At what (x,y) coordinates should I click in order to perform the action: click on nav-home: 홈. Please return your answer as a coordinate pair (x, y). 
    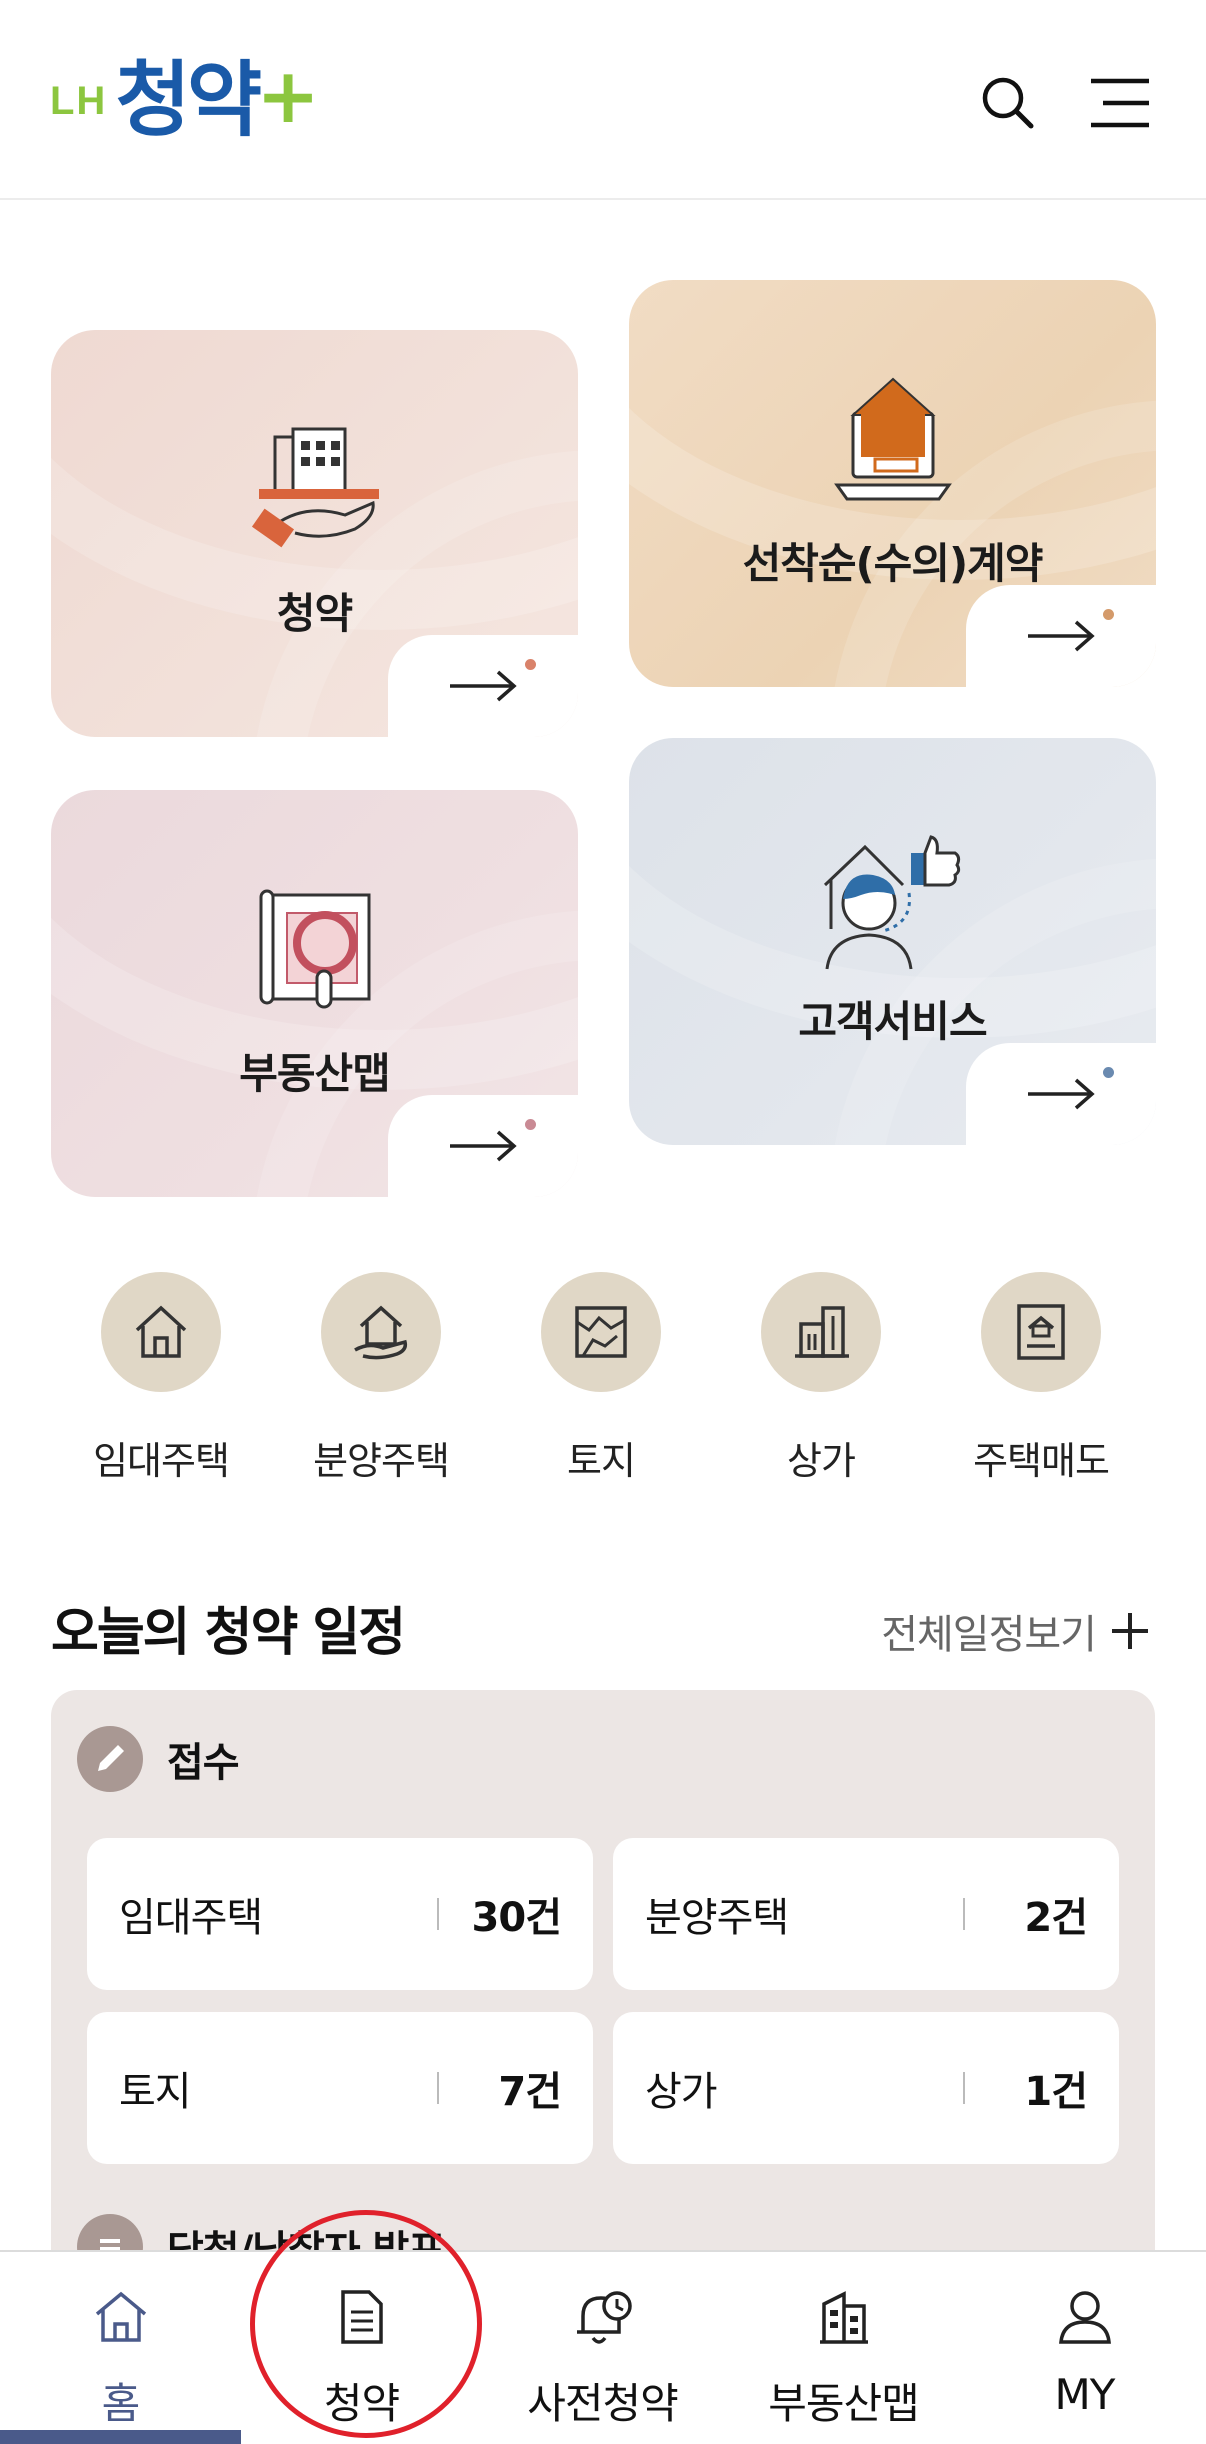
    Looking at the image, I should click on (120, 2348).